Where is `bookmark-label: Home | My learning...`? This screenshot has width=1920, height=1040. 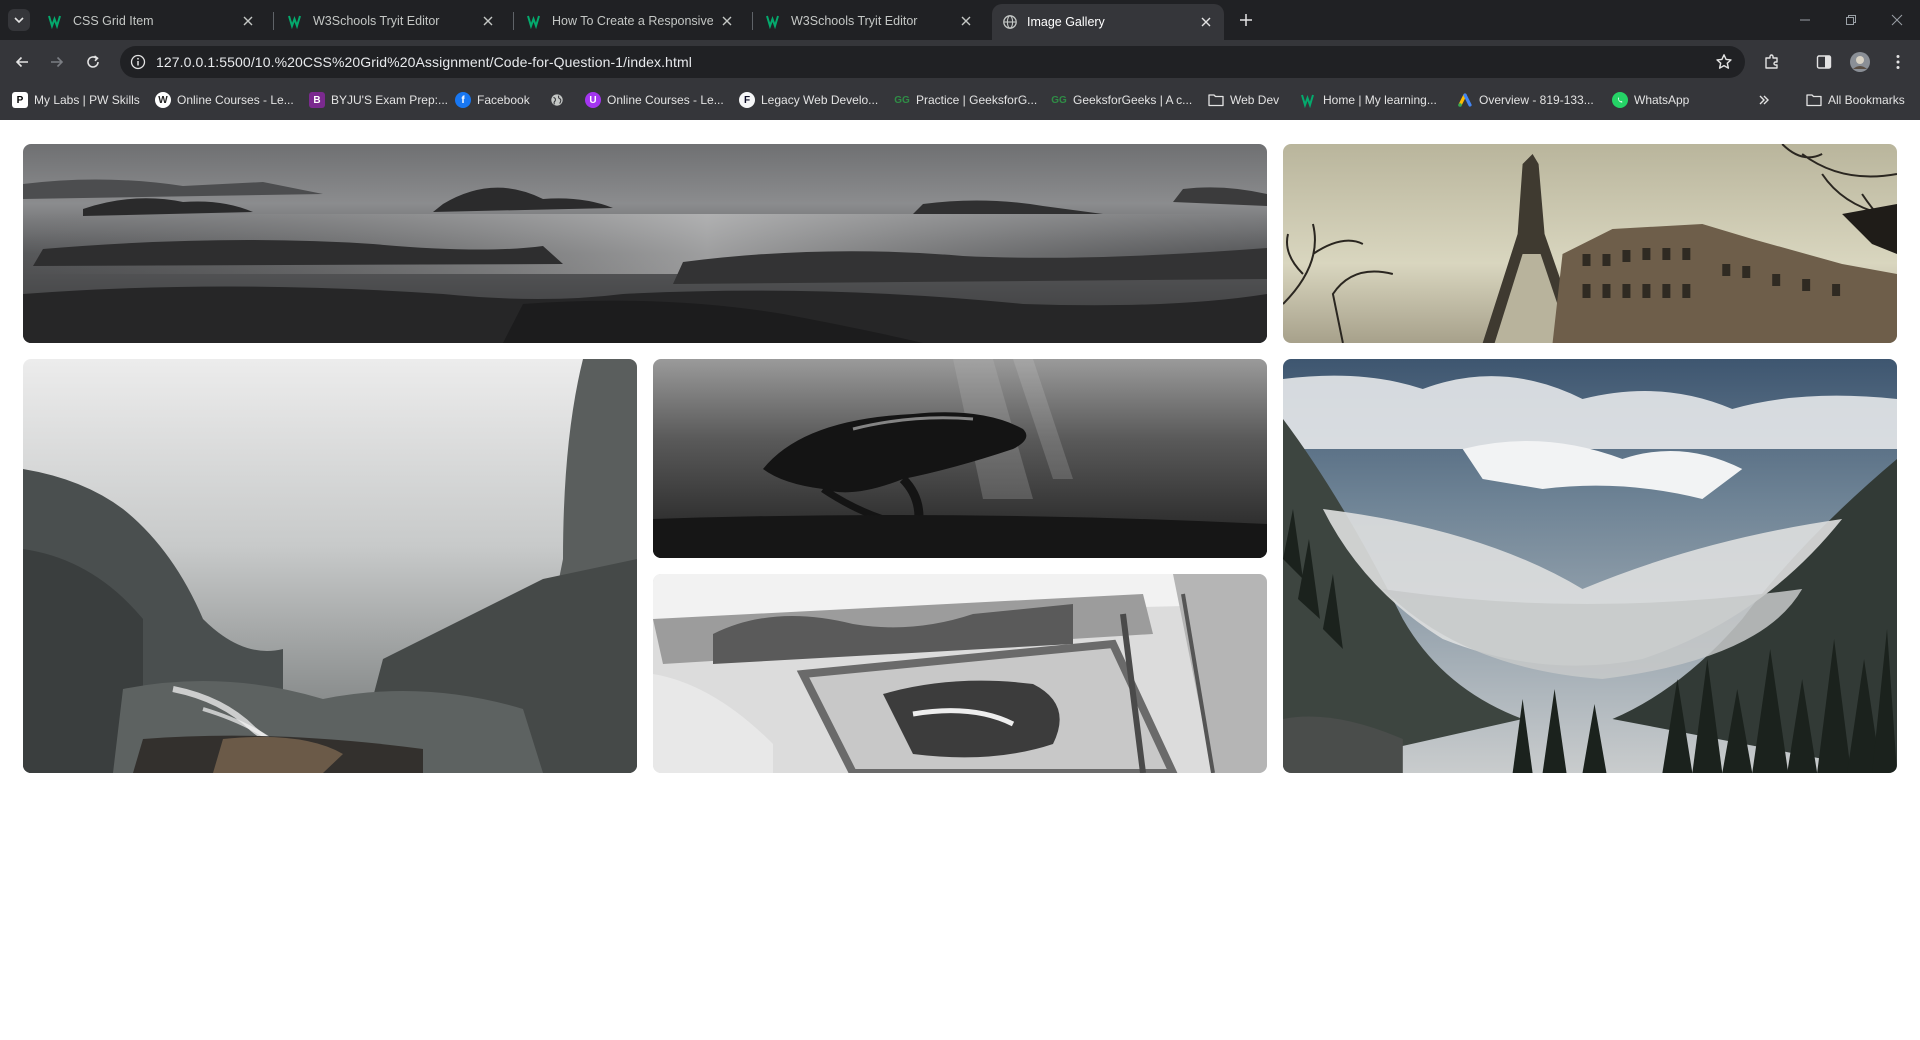
bookmark-label: Home | My learning... is located at coordinates (1380, 100).